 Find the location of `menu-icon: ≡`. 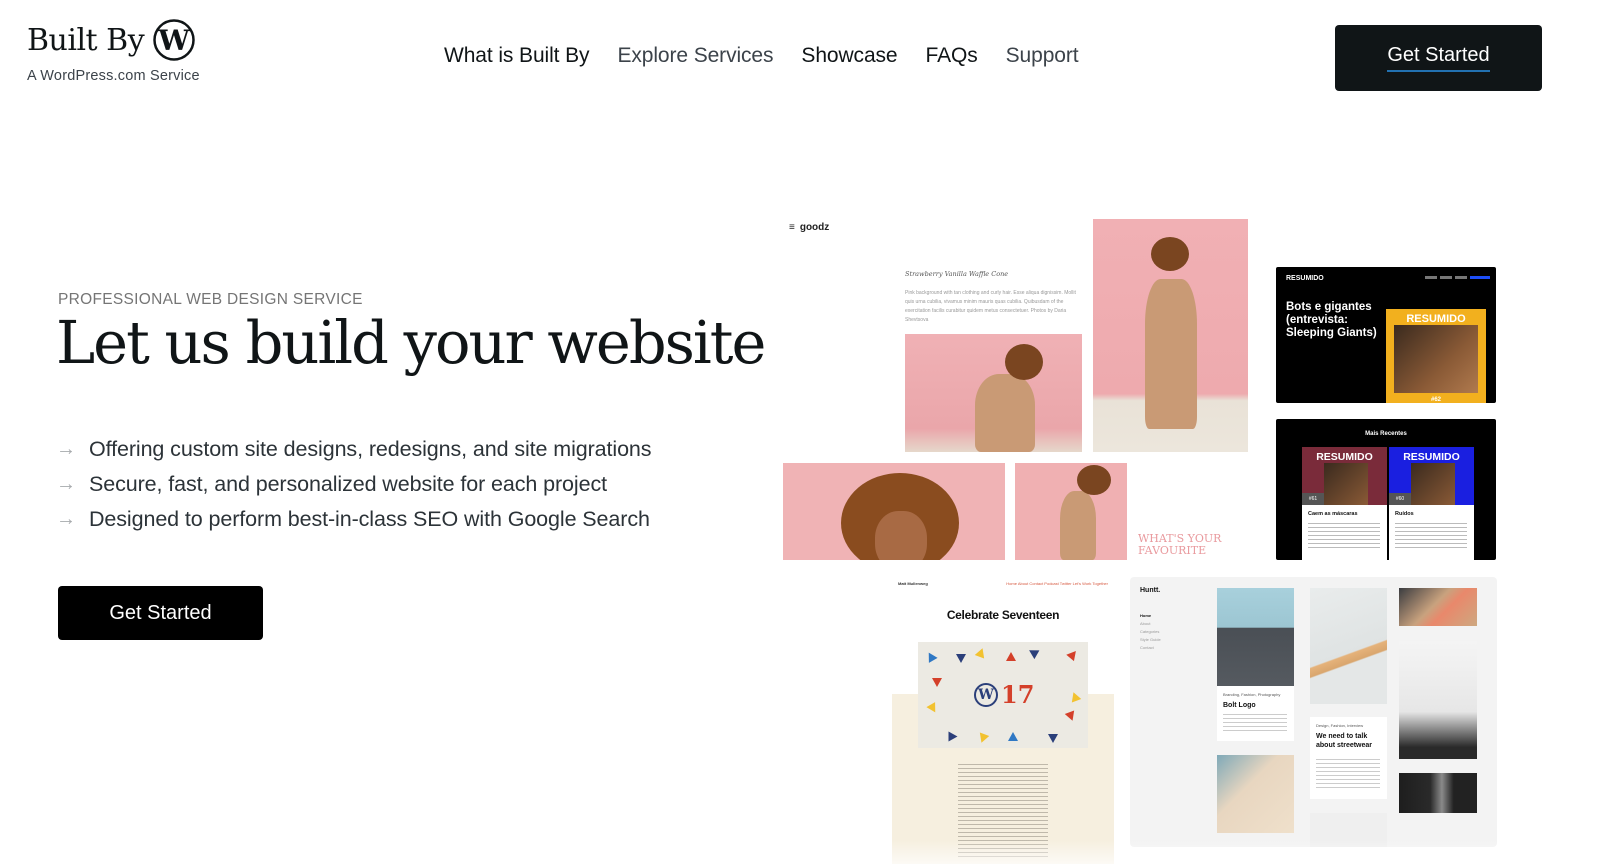

menu-icon: ≡ is located at coordinates (792, 227).